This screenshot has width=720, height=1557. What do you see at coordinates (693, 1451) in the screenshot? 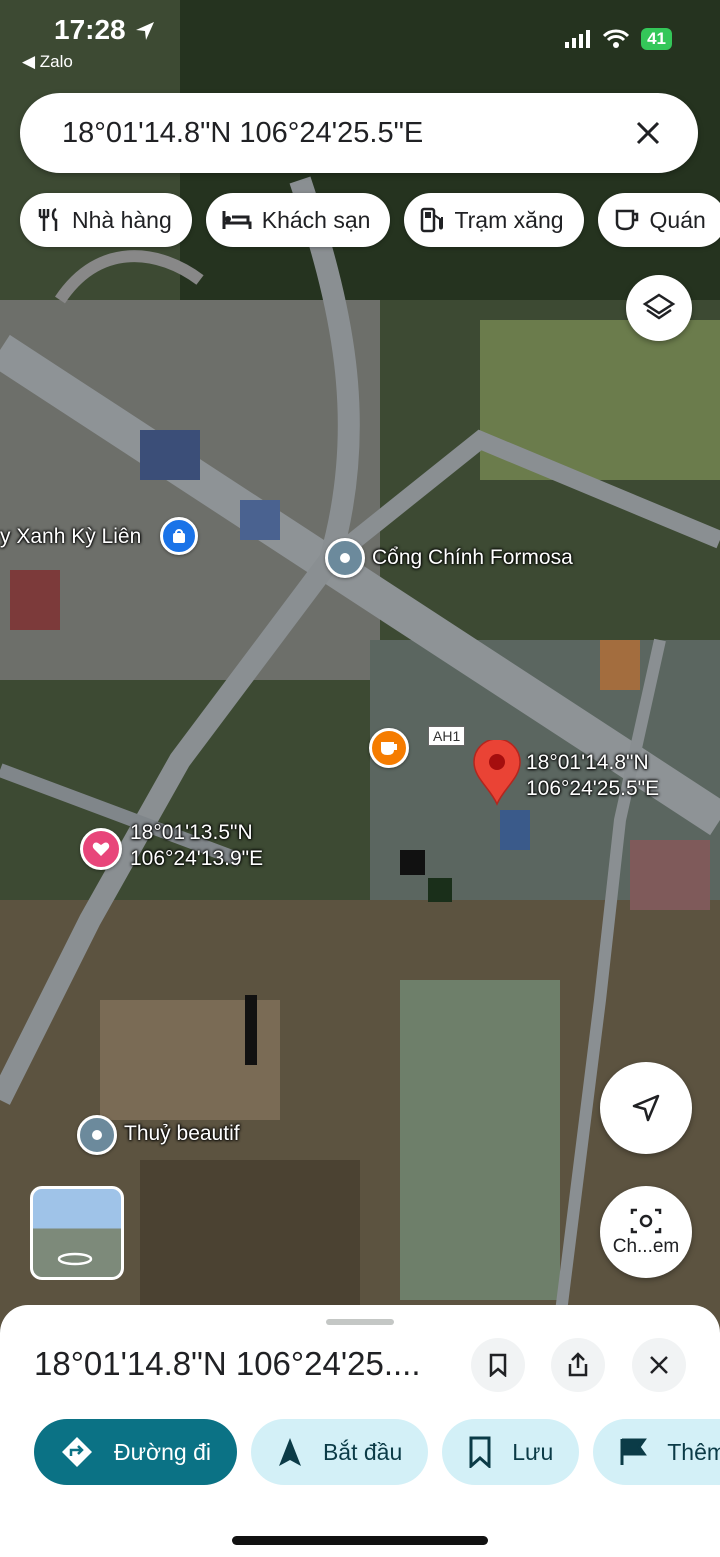
I see `more-label: Thêm` at bounding box center [693, 1451].